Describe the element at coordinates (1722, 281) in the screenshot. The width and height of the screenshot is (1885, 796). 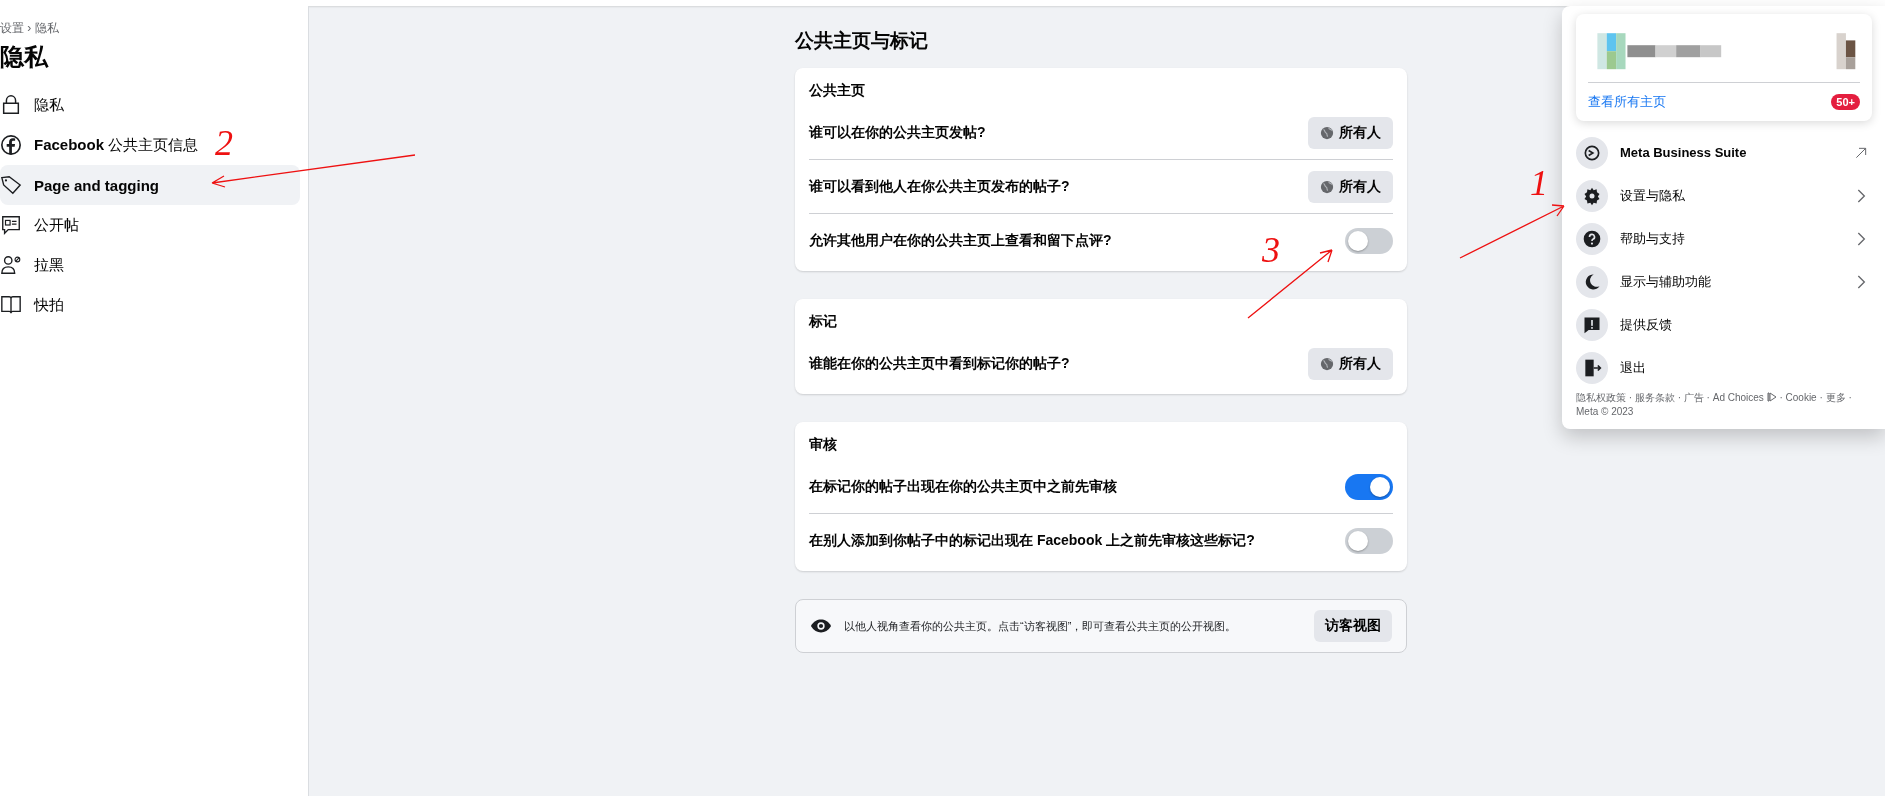
I see `menu-item: 显示与辅助功能` at that location.